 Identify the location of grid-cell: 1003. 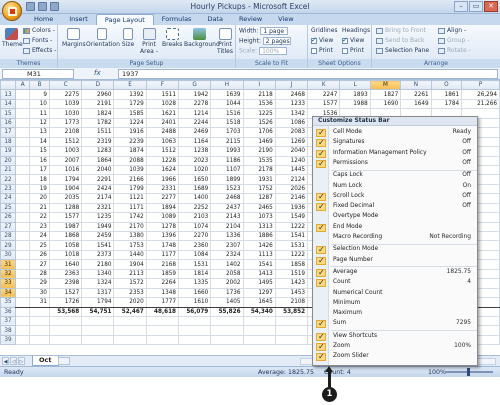
(65, 151).